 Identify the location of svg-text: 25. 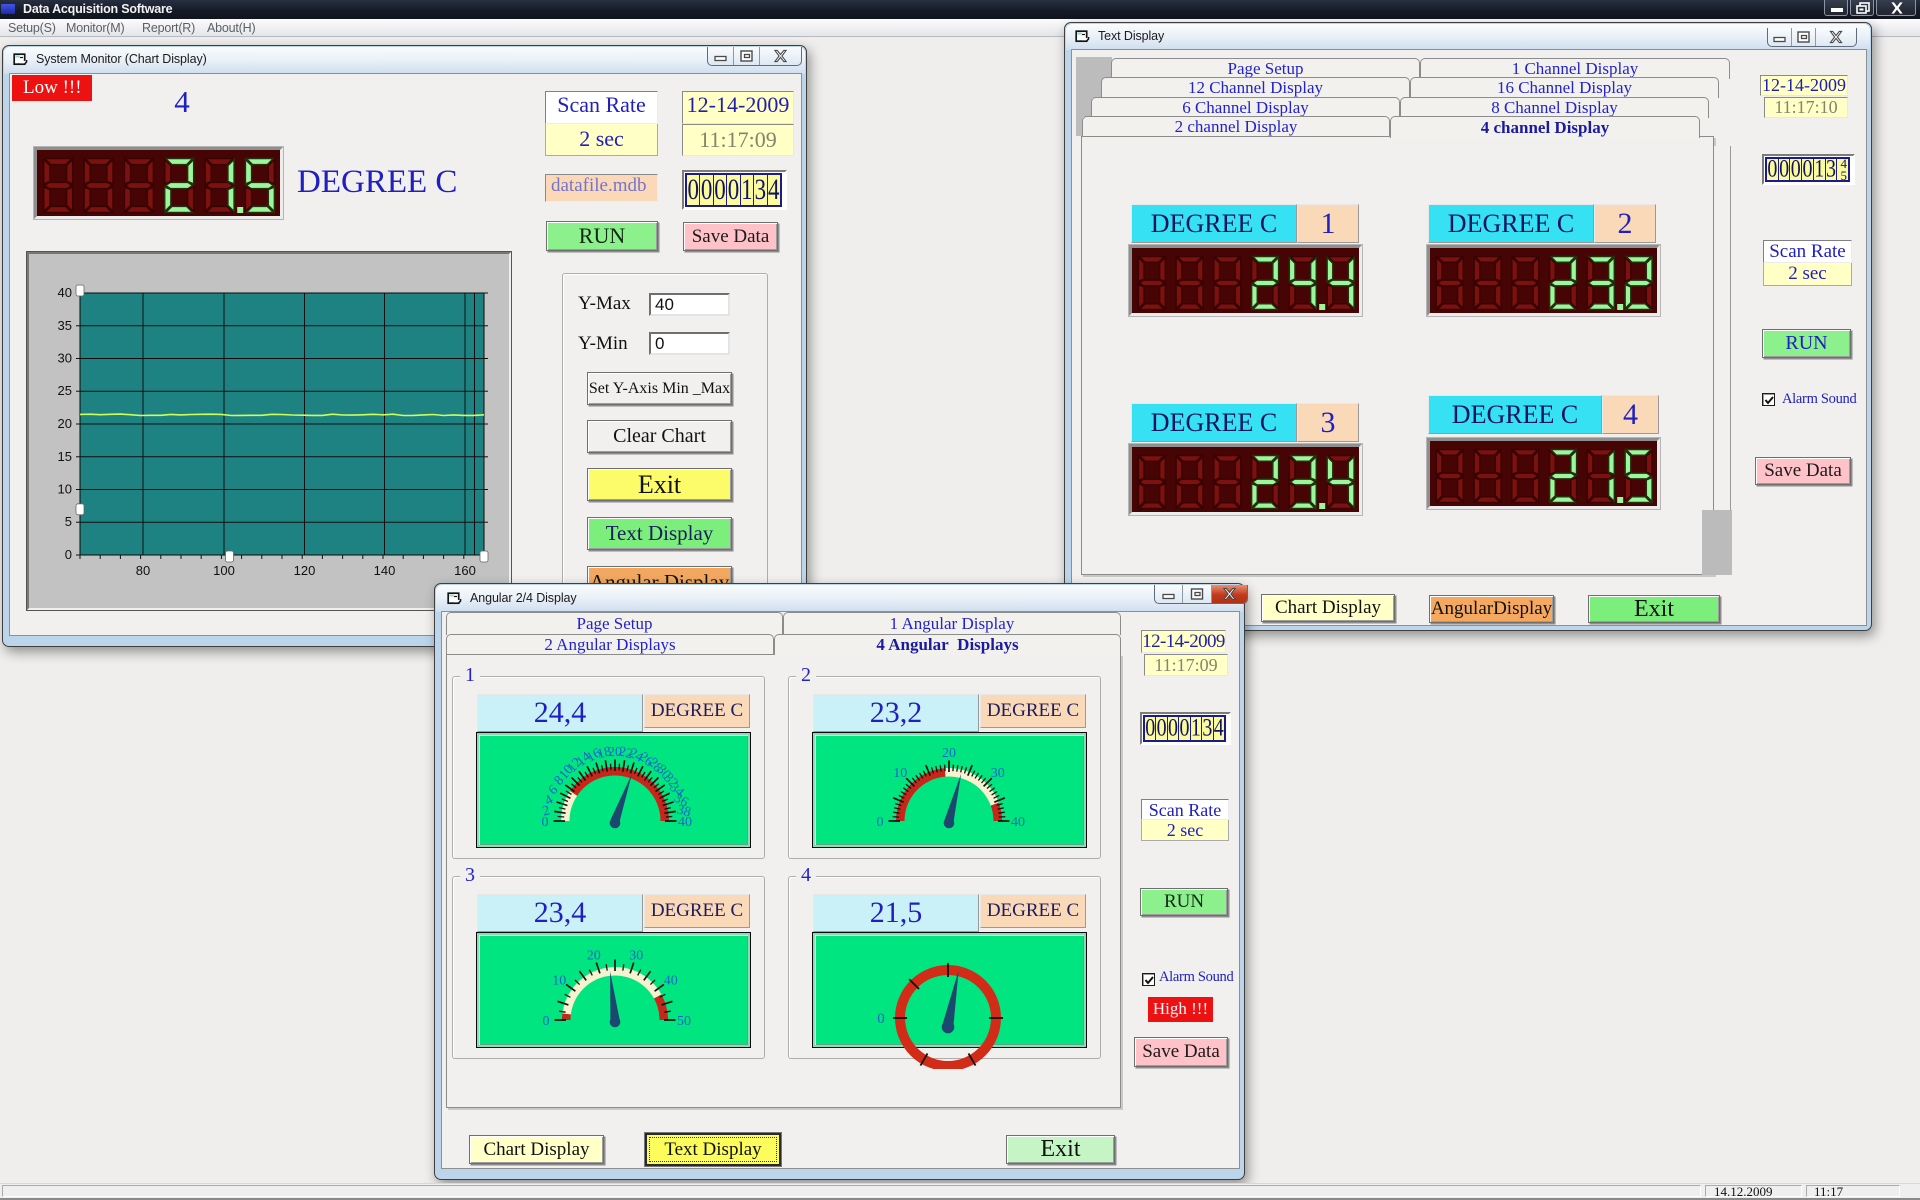
(65, 390).